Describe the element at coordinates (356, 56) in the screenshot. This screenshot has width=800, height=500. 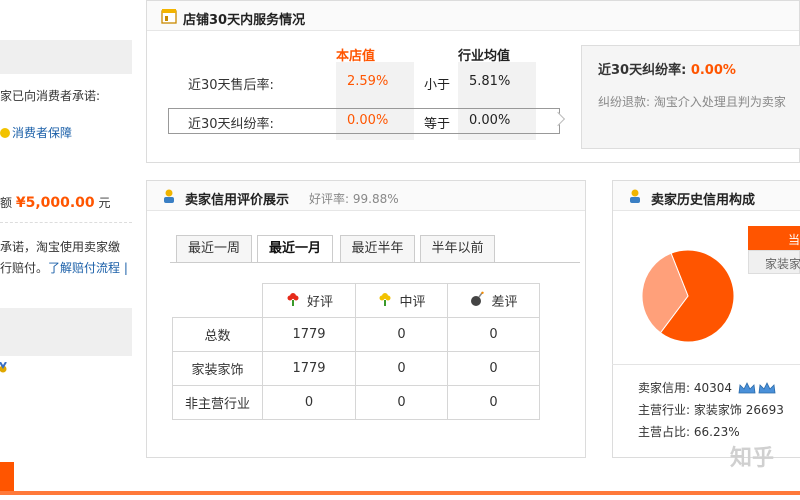
I see `col-shop-header: 本店值` at that location.